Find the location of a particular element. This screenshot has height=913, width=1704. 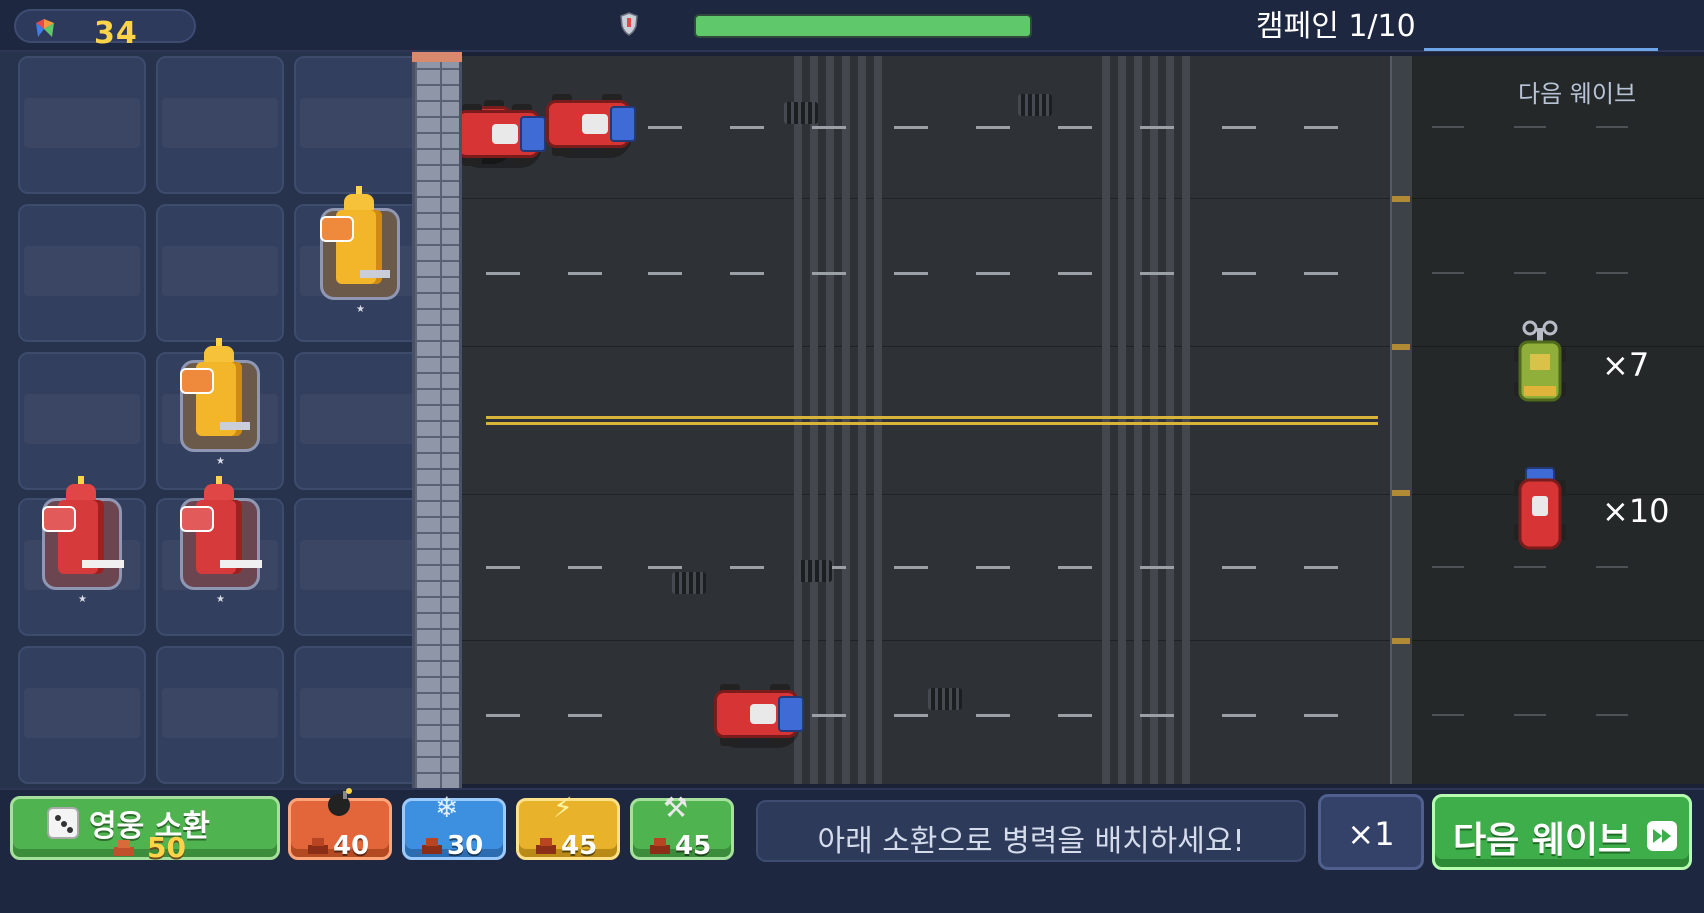

shield-icon is located at coordinates (629, 24).